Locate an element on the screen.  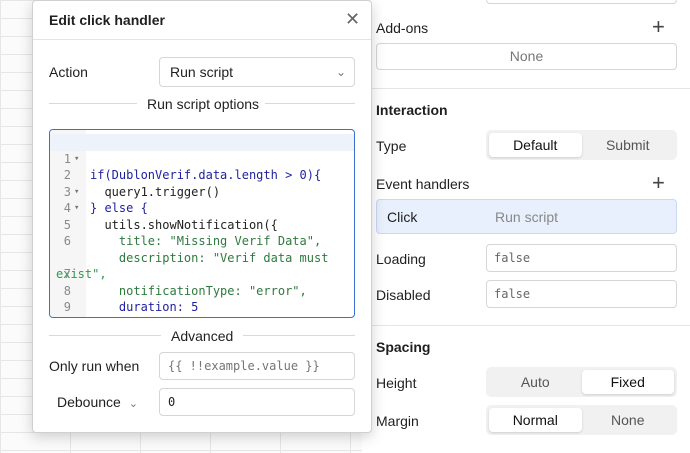
code-line: exist", is located at coordinates (81, 274).